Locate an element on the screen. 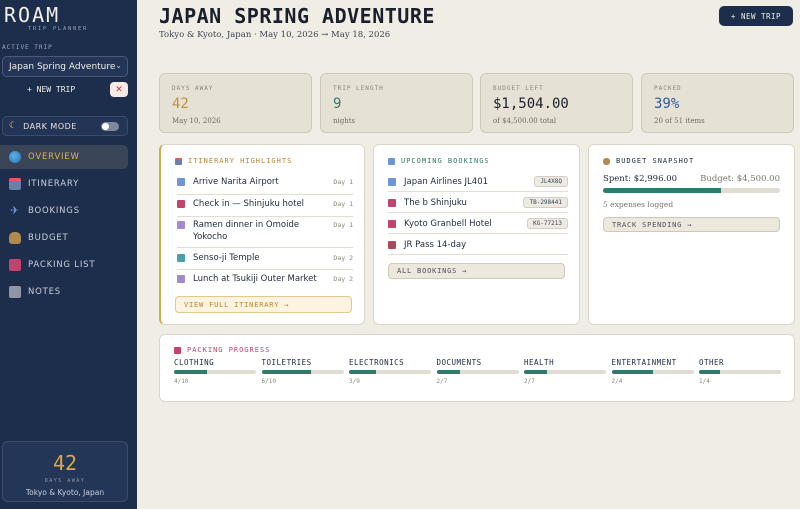 Image resolution: width=800 pixels, height=509 pixels. sidebar-item-packing-list: PACKING LIST is located at coordinates (64, 265).